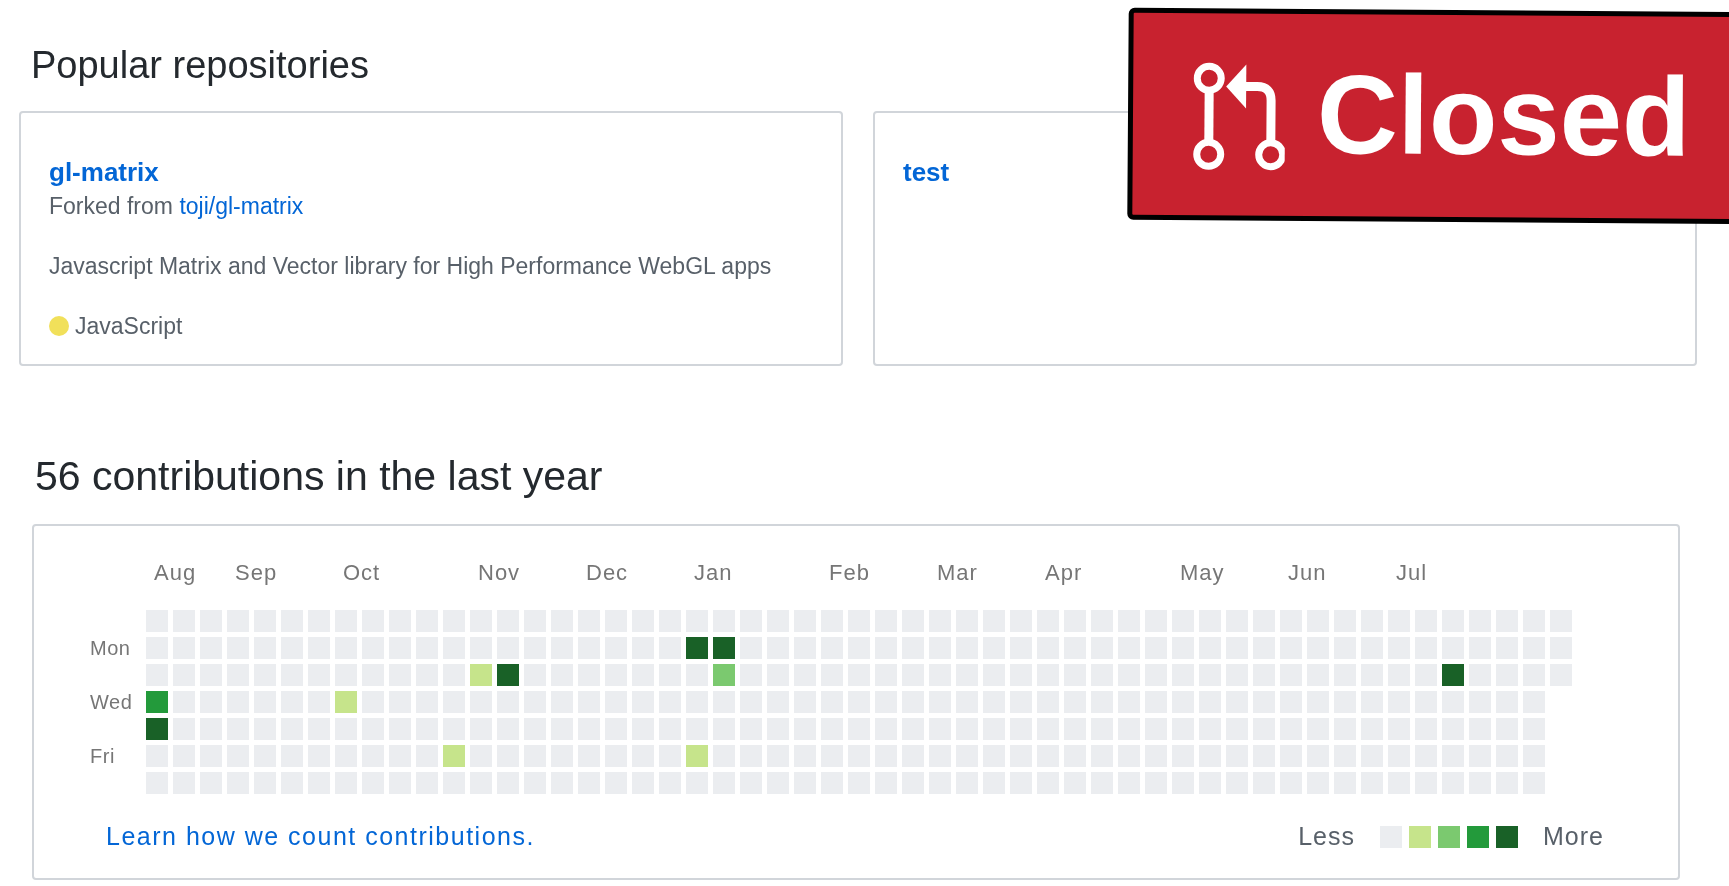 Image resolution: width=1729 pixels, height=886 pixels. Describe the element at coordinates (110, 648) in the screenshot. I see `weekday-label: Mon` at that location.